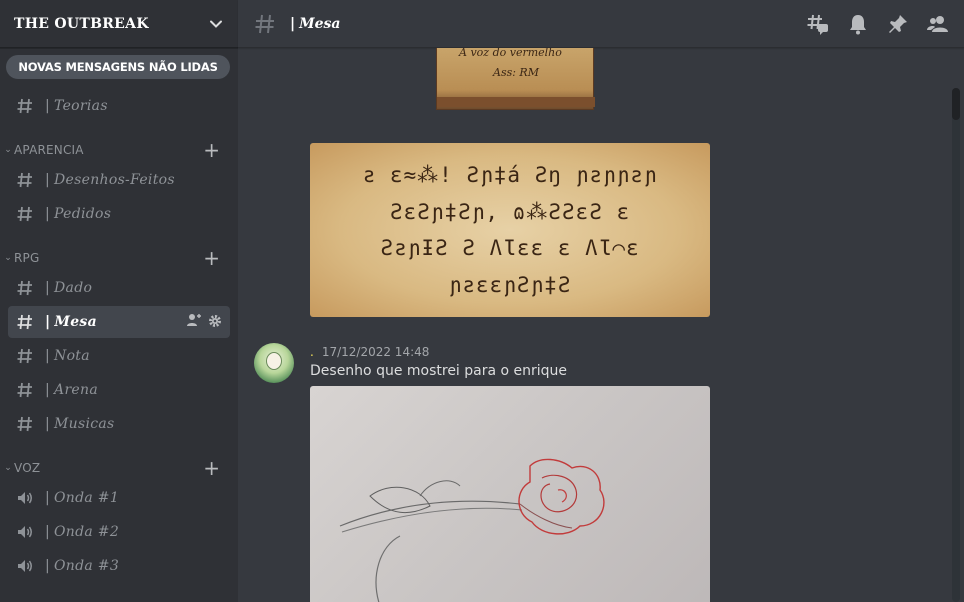 Image resolution: width=964 pixels, height=602 pixels. What do you see at coordinates (75, 322) in the screenshot?
I see `channel-label: Mesa` at bounding box center [75, 322].